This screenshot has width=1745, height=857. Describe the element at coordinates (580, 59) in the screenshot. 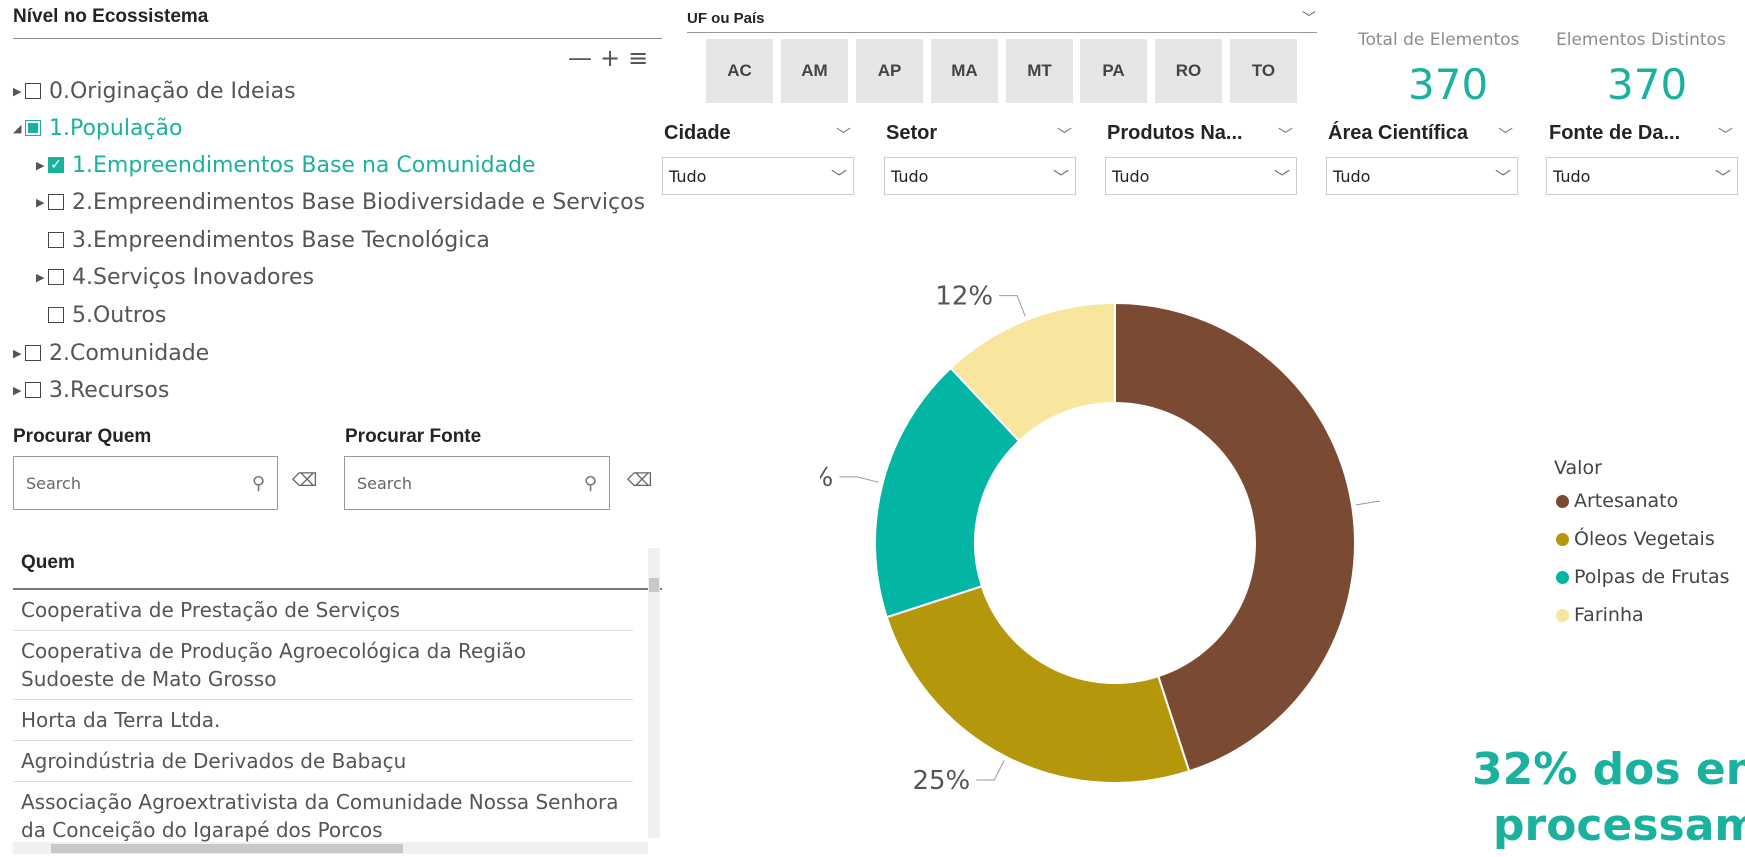

I see `collapse-all-icon: —` at that location.